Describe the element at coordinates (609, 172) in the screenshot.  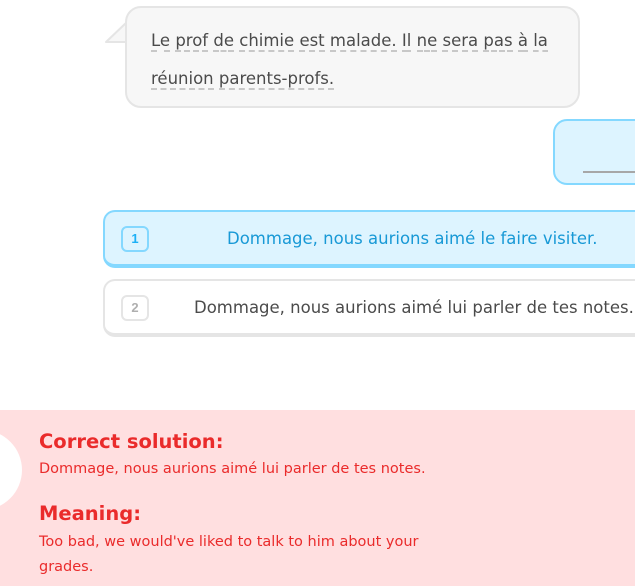
I see `answer-blank` at that location.